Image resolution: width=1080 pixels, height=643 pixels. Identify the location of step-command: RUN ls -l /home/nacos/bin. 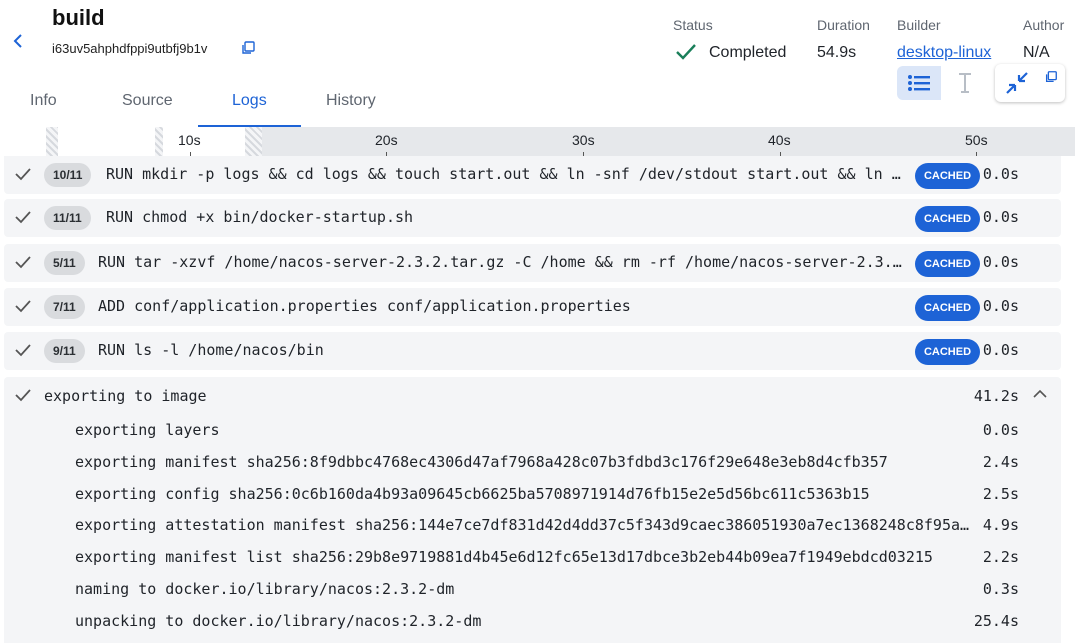
(211, 350).